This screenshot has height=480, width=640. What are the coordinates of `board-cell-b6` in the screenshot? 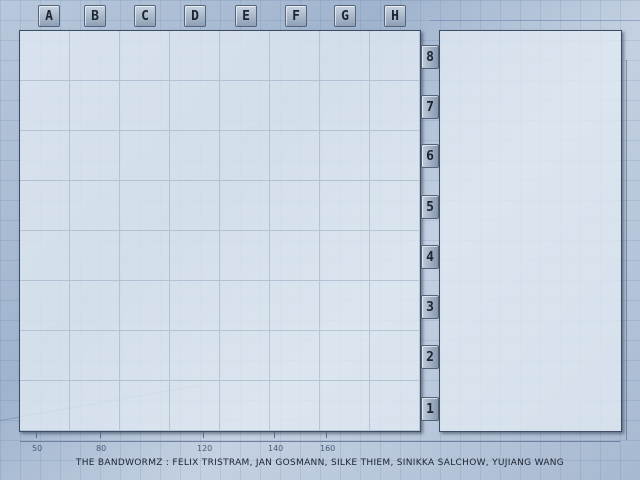 It's located at (95, 156).